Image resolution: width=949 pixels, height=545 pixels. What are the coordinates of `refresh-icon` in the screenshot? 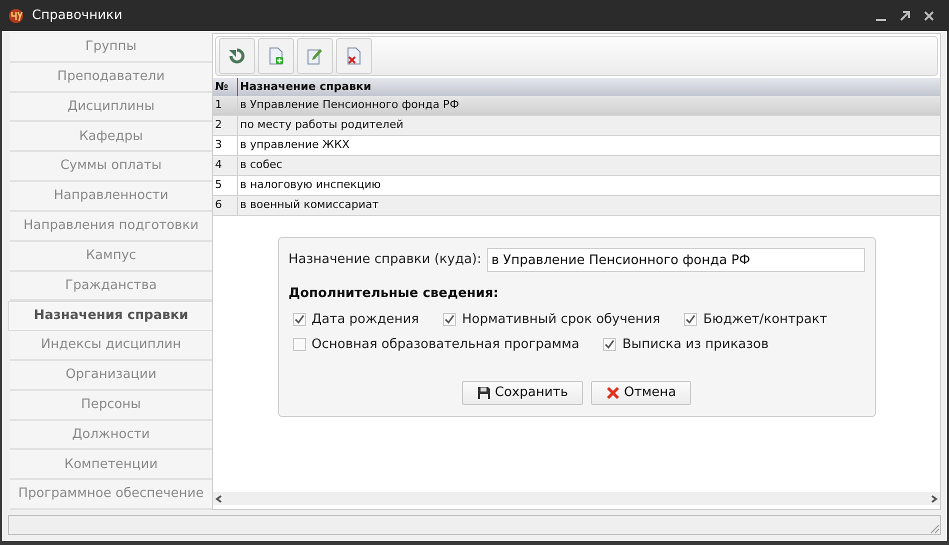 It's located at (237, 56).